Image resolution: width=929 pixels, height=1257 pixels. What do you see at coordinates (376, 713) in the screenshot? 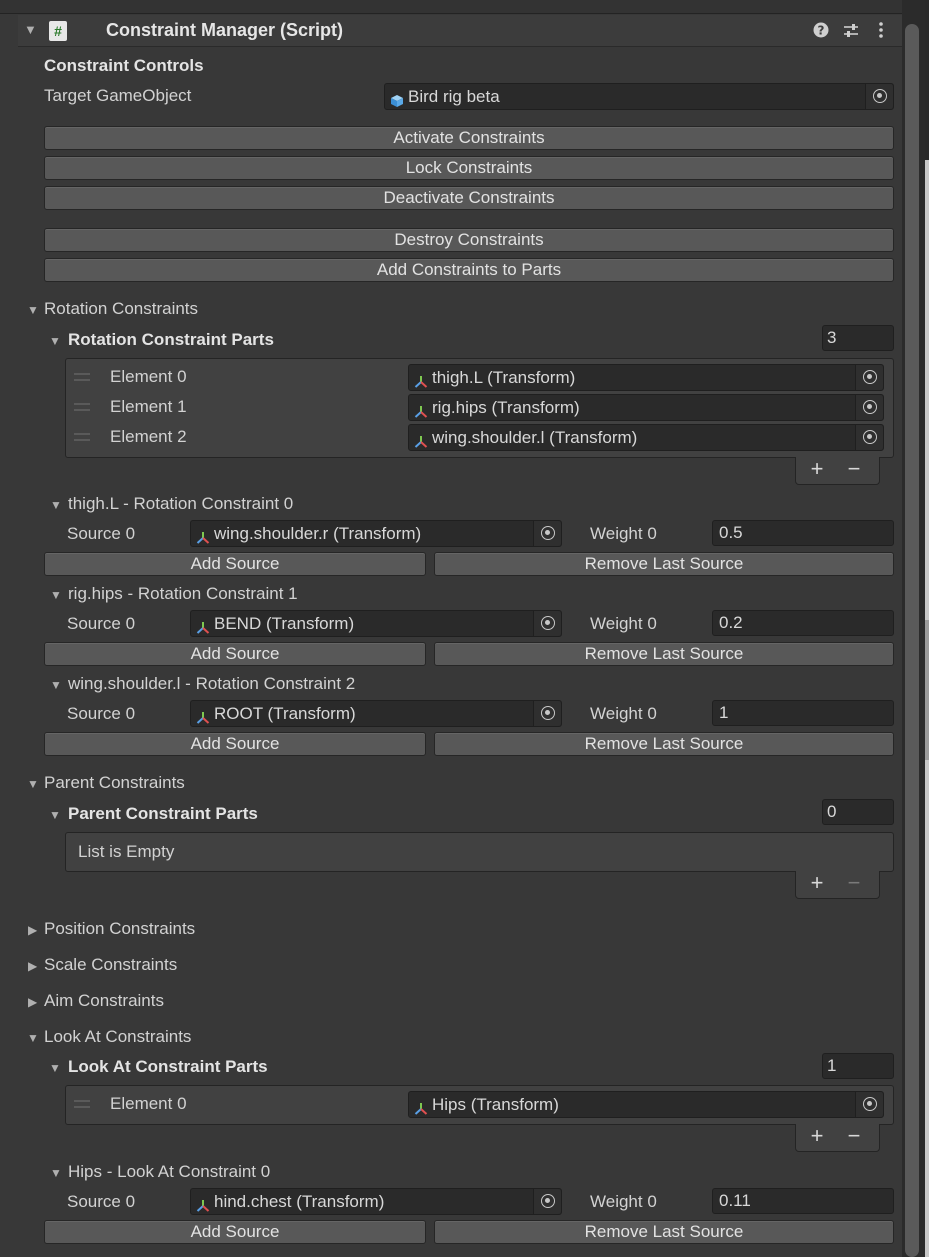
I see `source-field: ROOT (Transform)` at bounding box center [376, 713].